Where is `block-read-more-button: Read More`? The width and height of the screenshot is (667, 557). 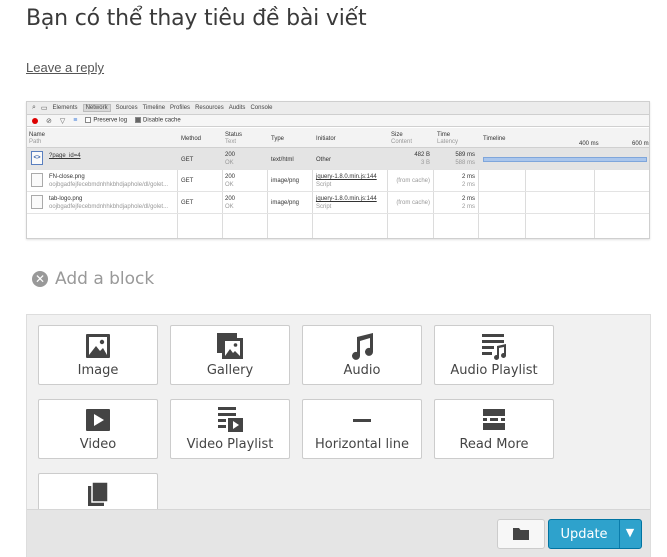
block-read-more-button: Read More is located at coordinates (494, 429).